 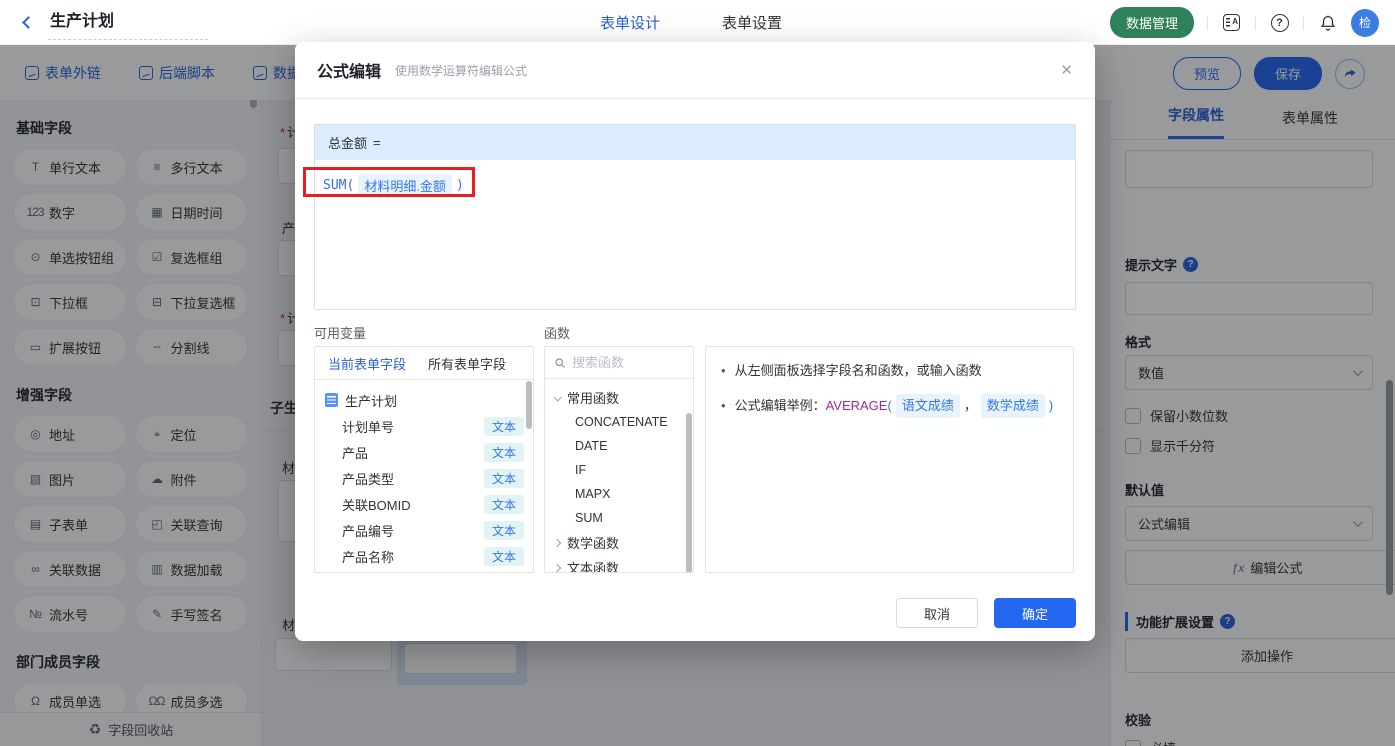 What do you see at coordinates (424, 426) in the screenshot?
I see `variable-row: 计划单号 文本` at bounding box center [424, 426].